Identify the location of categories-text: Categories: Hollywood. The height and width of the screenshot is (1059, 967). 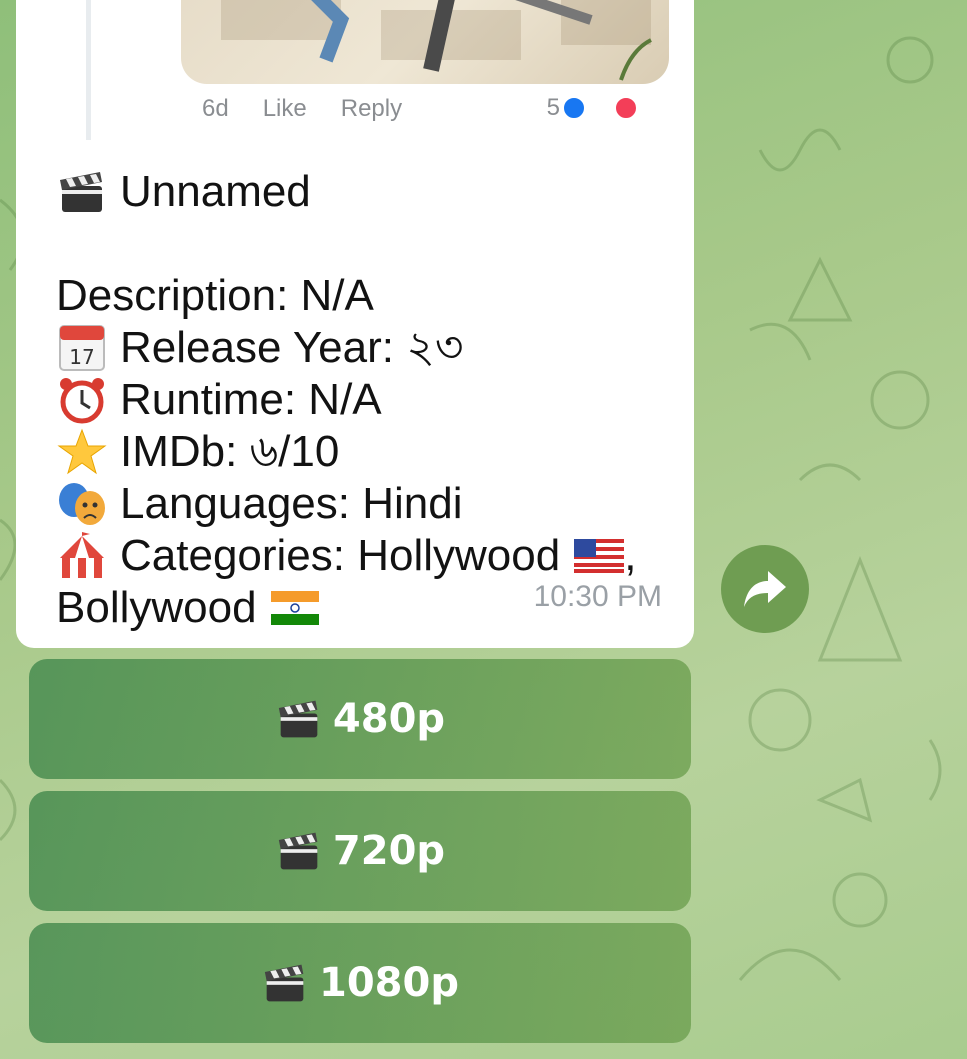
(340, 555).